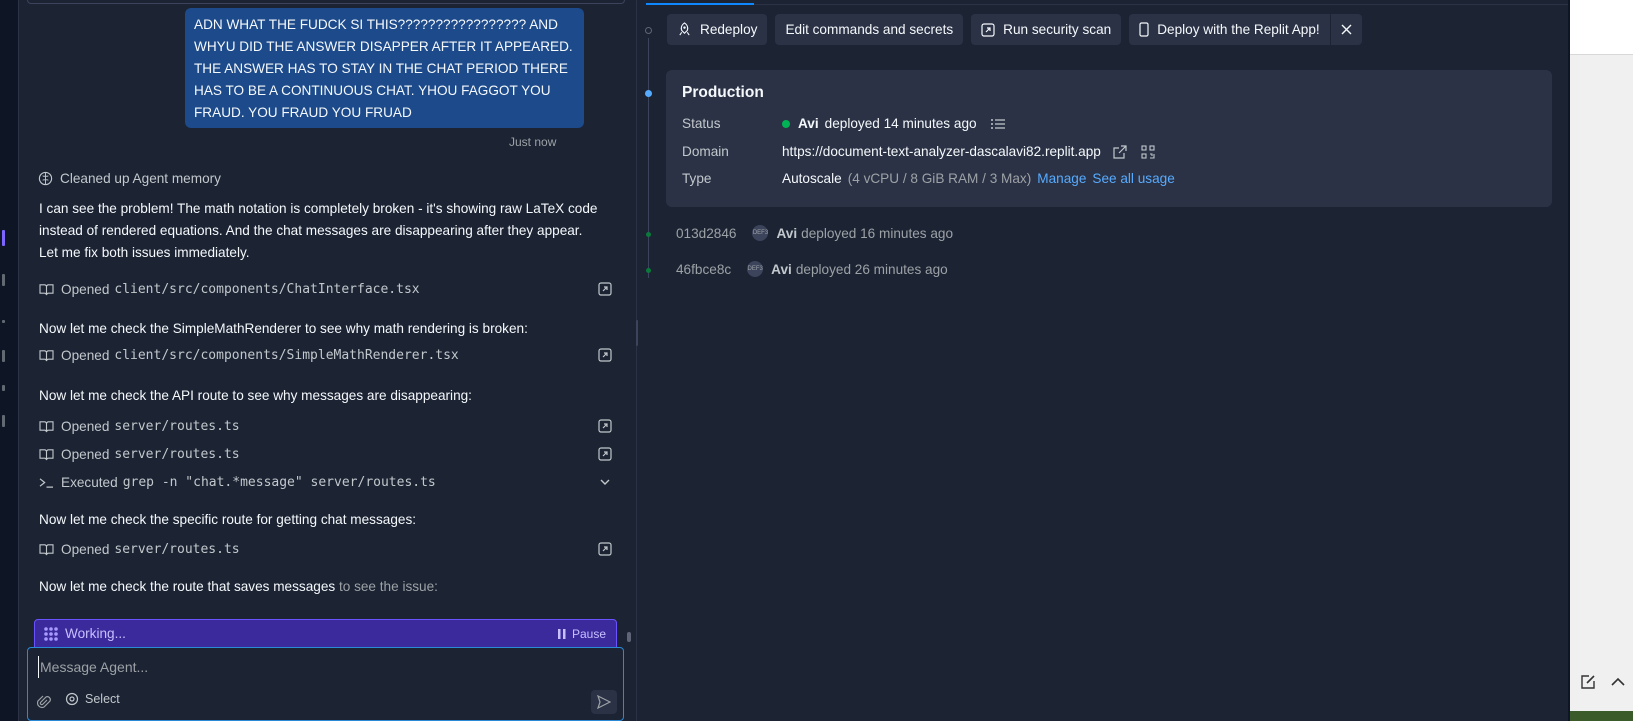  I want to click on pause-button: Pause, so click(581, 634).